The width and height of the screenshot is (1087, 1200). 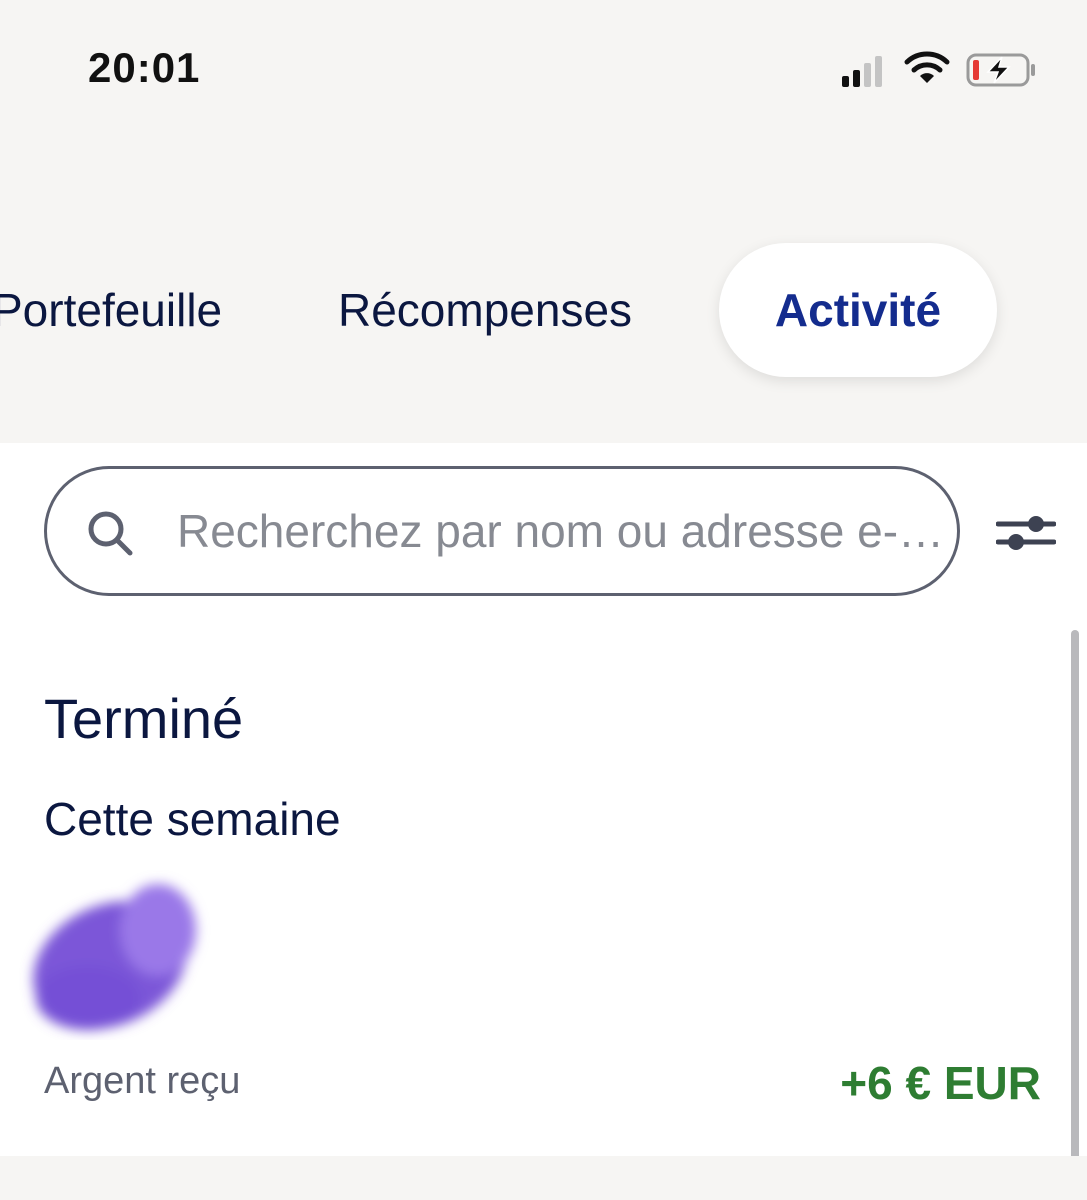 I want to click on search-input, so click(x=562, y=531).